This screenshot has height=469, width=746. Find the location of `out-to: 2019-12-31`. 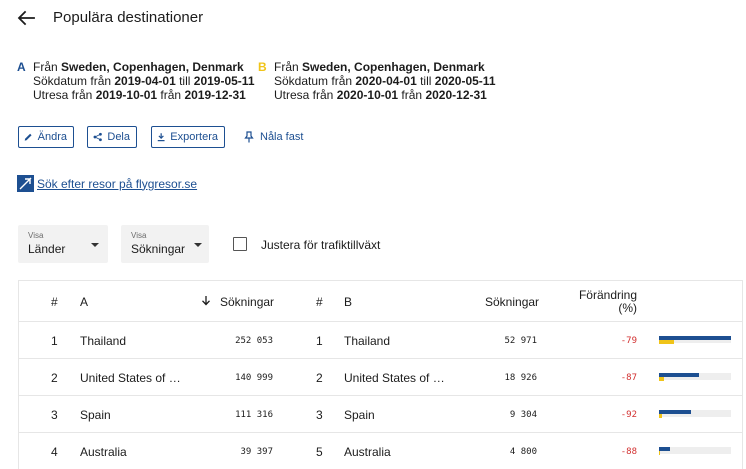

out-to: 2019-12-31 is located at coordinates (215, 95).